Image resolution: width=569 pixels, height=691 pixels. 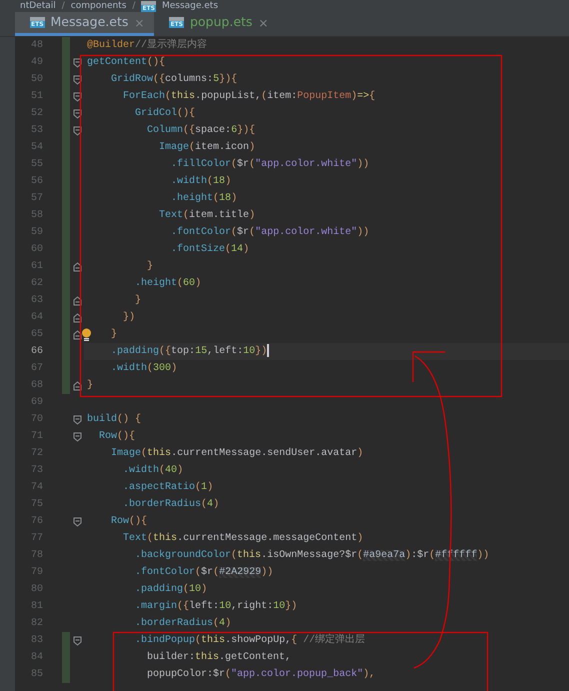 What do you see at coordinates (36, 199) in the screenshot?
I see `line-number: 57` at bounding box center [36, 199].